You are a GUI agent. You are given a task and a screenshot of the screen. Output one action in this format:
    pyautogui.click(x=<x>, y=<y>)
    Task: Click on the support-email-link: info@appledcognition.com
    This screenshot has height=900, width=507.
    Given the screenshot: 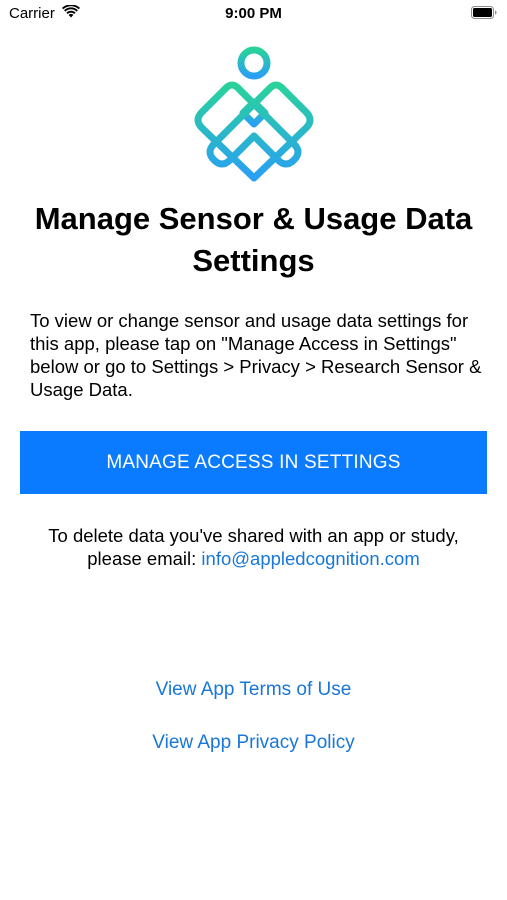 What is the action you would take?
    pyautogui.click(x=310, y=558)
    